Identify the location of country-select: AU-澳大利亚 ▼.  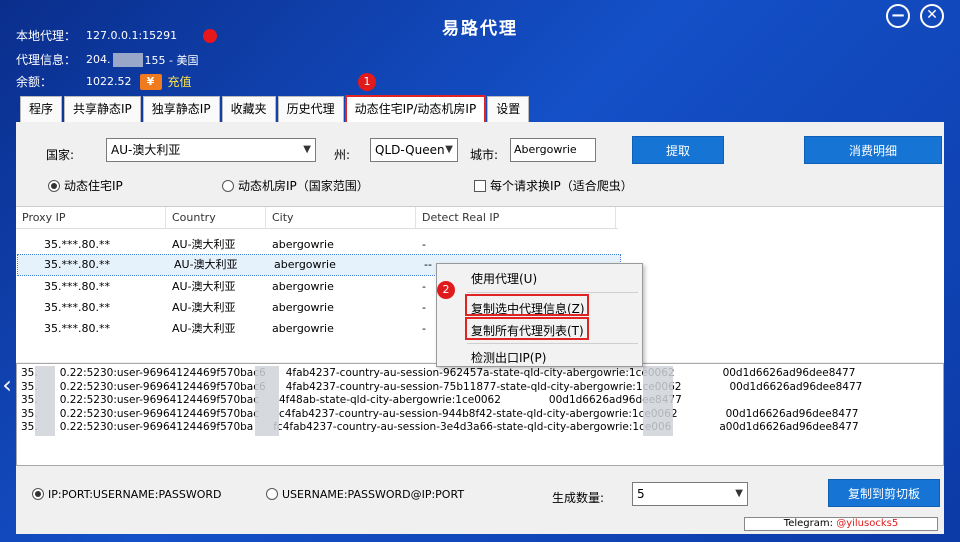
(211, 150).